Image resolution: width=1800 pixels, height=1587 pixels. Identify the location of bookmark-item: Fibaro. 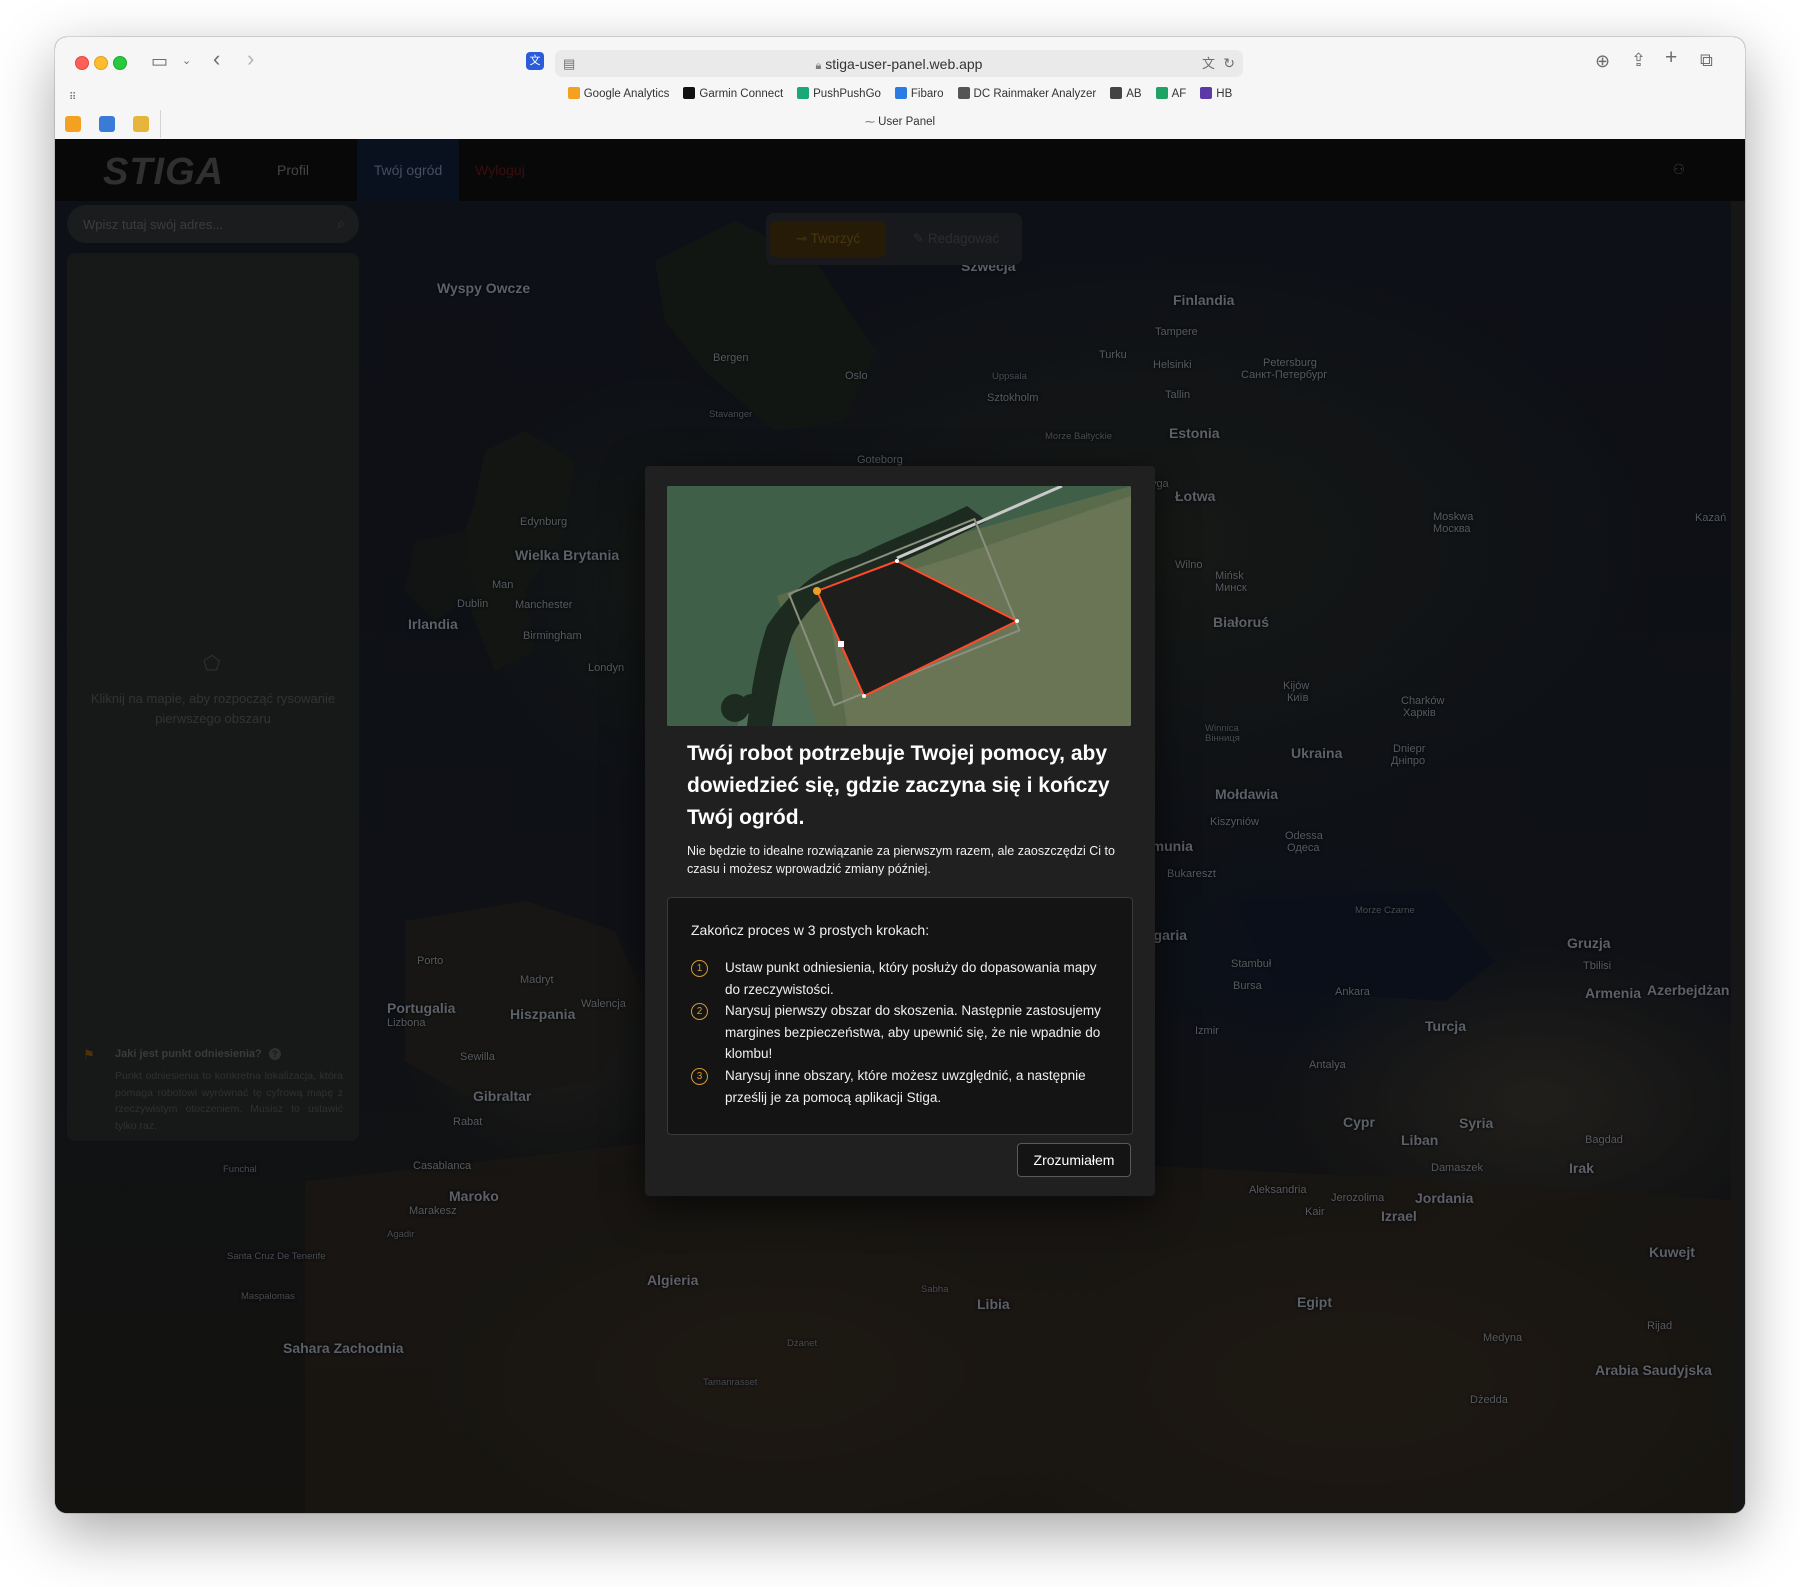
(919, 93).